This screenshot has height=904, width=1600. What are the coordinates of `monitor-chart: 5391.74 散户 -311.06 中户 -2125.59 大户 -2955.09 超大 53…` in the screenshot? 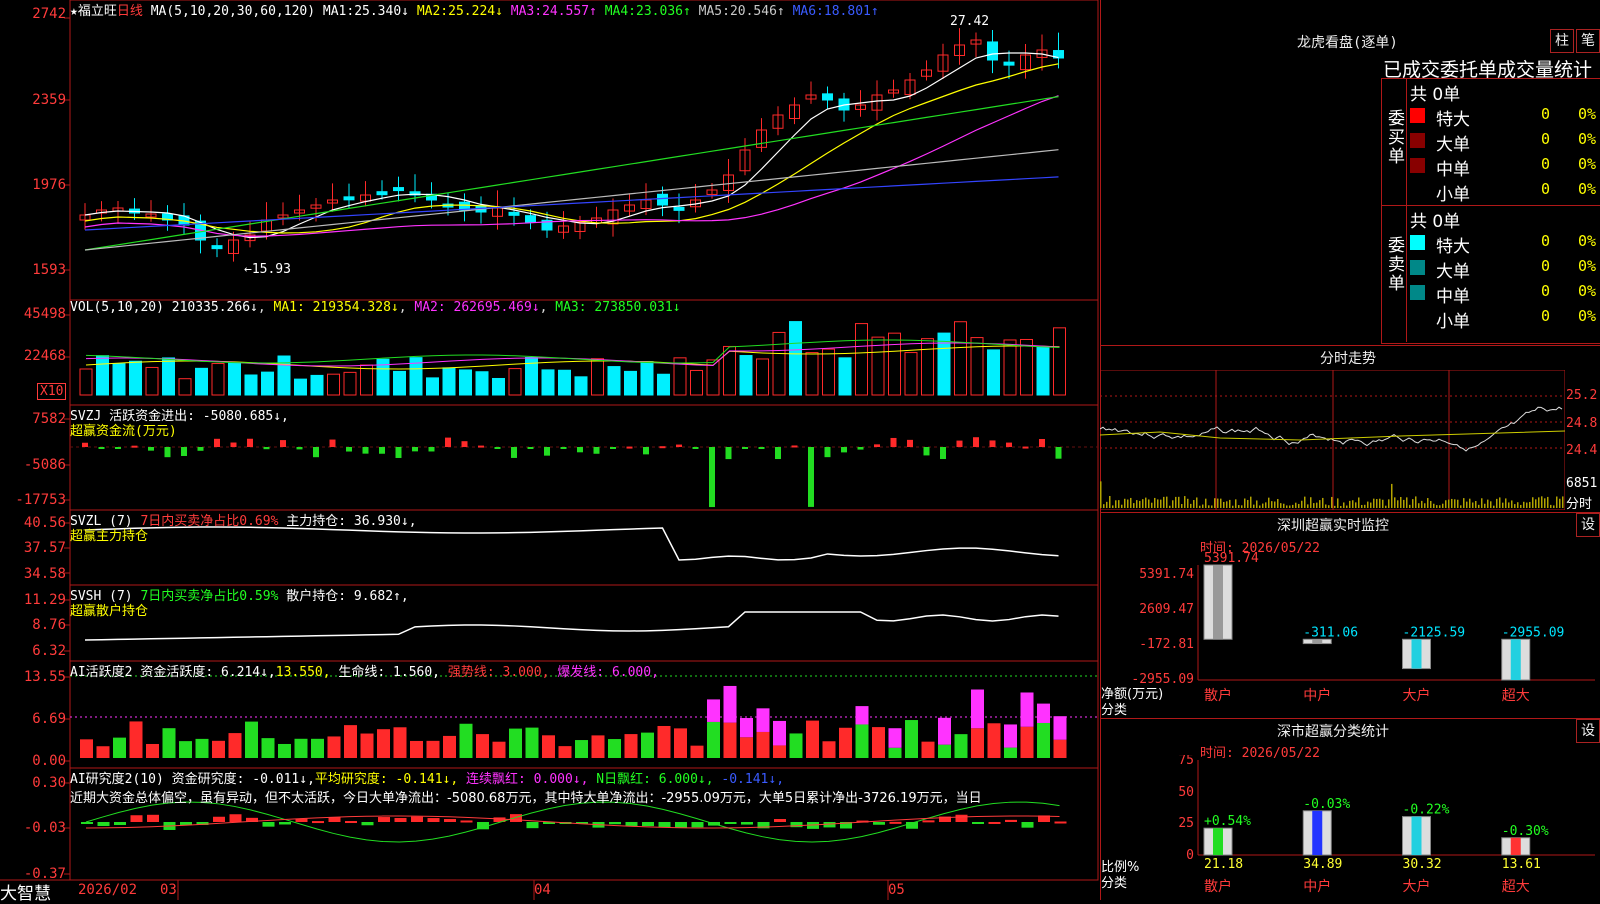 It's located at (1350, 635).